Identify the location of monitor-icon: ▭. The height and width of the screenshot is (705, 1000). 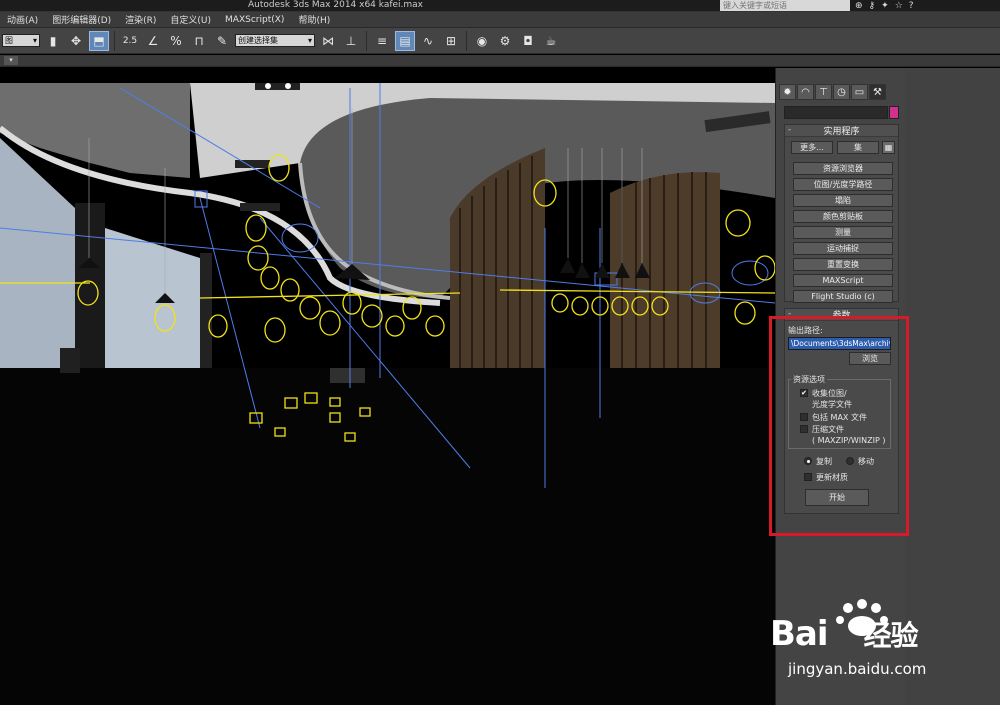
(859, 92).